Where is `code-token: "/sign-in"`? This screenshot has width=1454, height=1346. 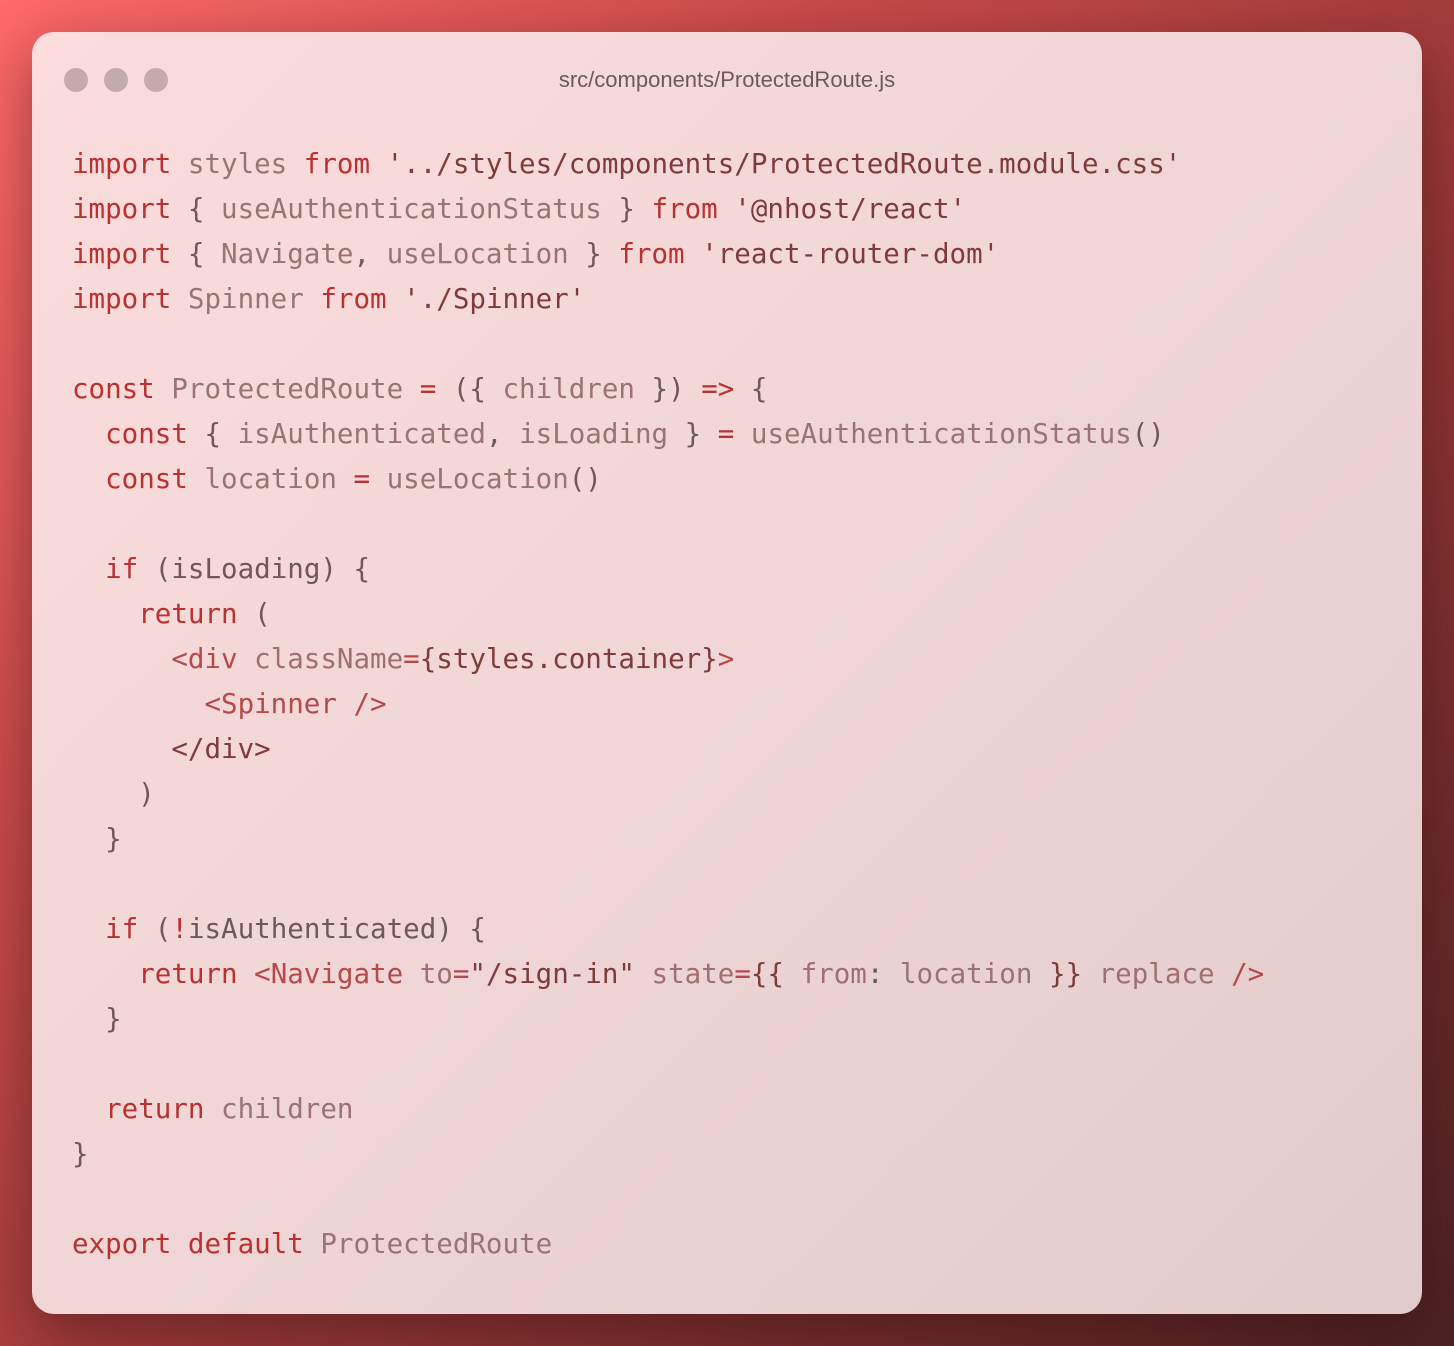 code-token: "/sign-in" is located at coordinates (552, 974).